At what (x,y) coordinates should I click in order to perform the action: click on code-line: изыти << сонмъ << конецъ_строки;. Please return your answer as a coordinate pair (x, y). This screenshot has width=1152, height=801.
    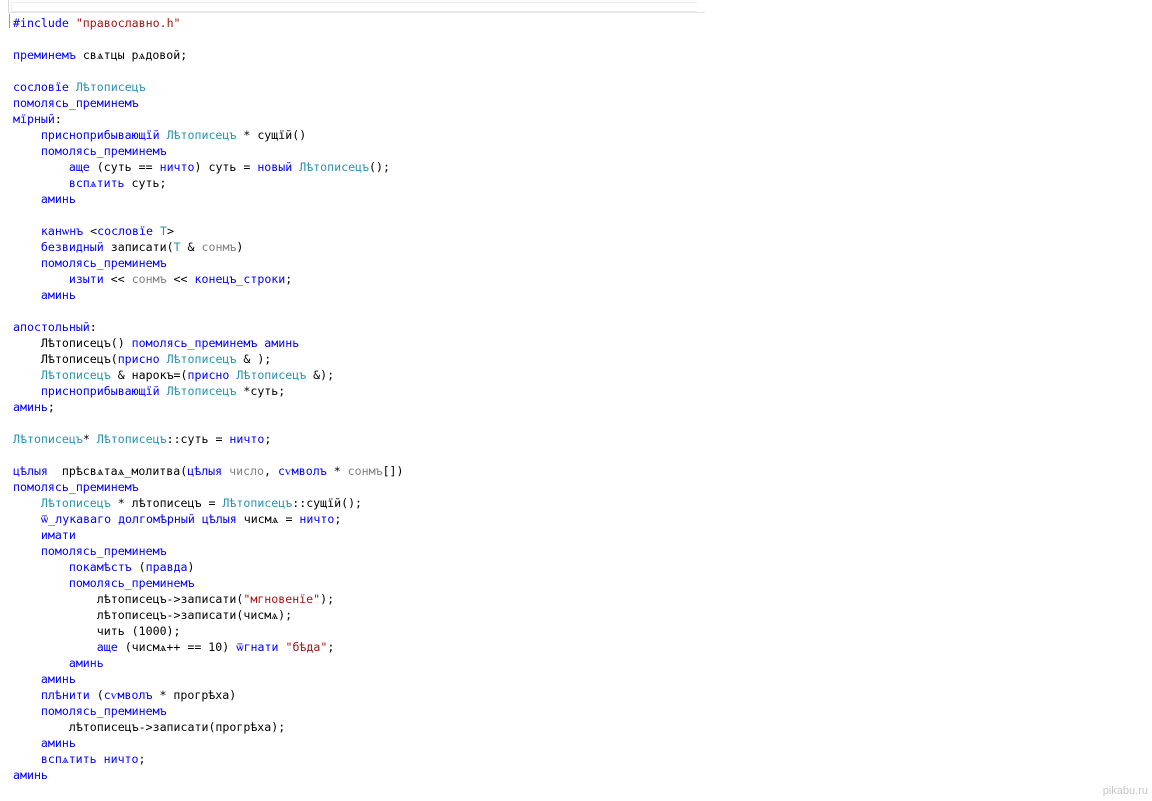
    Looking at the image, I should click on (208, 279).